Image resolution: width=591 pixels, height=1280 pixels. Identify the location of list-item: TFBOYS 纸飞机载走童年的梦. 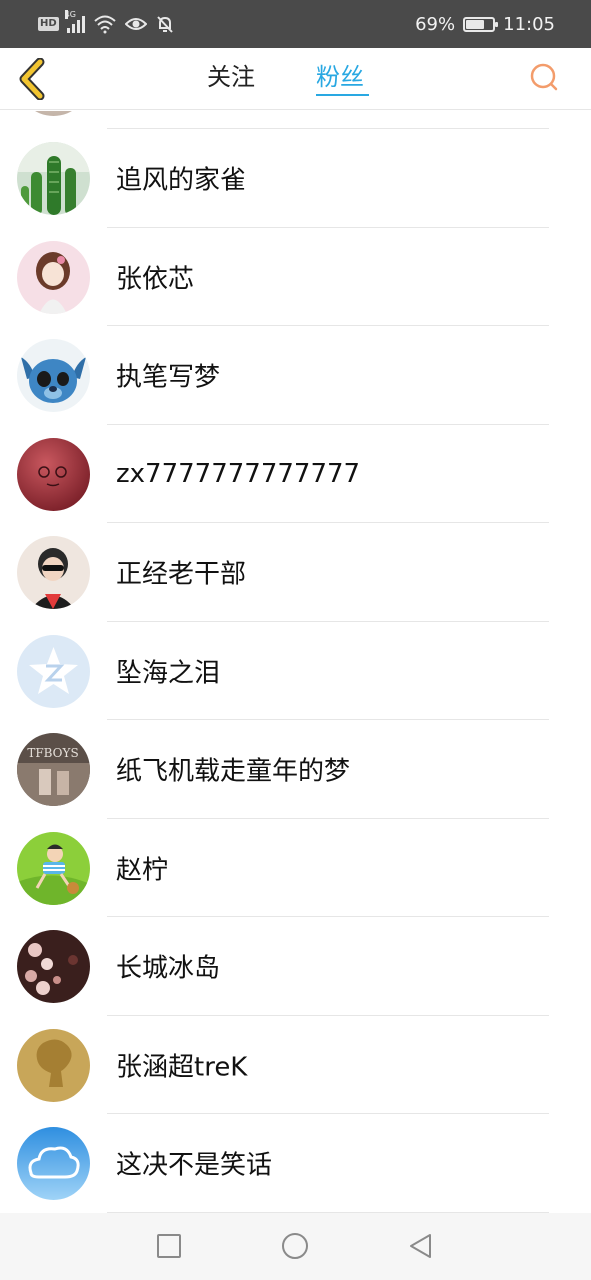
(295, 769).